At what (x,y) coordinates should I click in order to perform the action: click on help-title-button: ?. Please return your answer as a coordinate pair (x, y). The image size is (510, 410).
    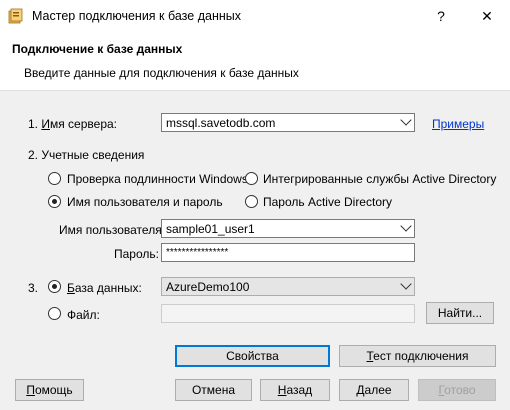
    Looking at the image, I should click on (441, 16).